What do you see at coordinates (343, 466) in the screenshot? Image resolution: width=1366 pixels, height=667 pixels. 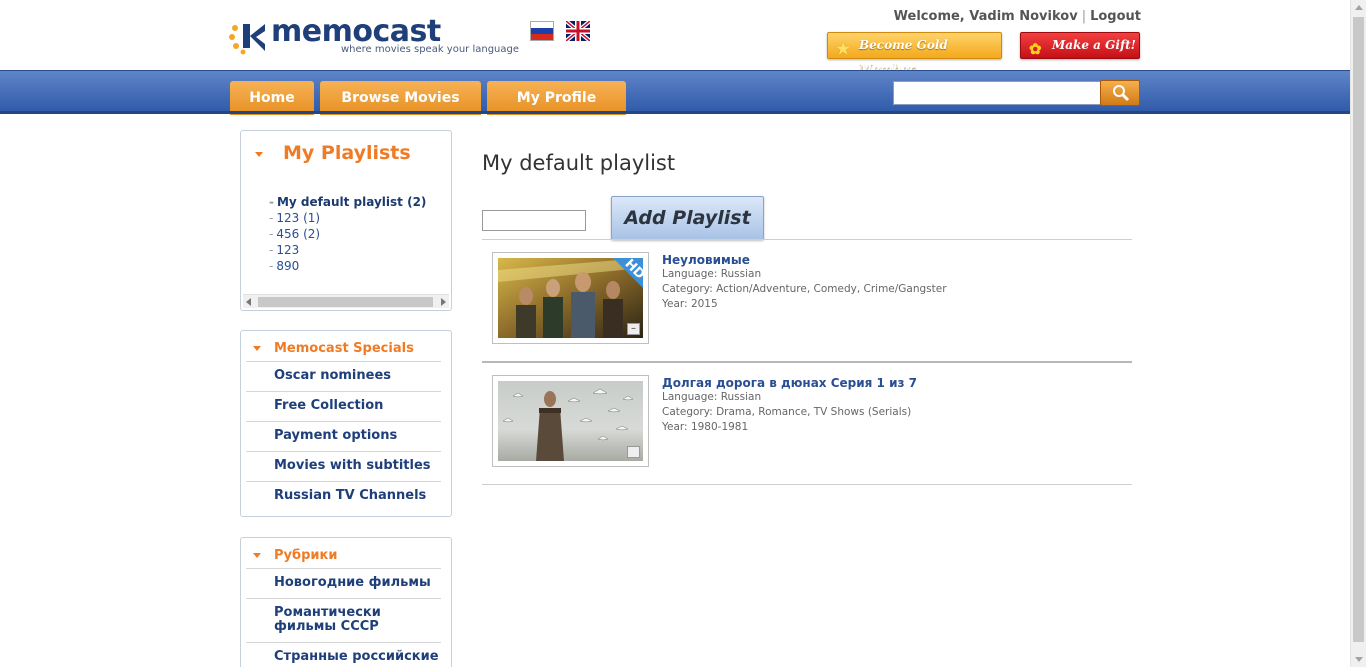 I see `specials-item: Movies with subtitles` at bounding box center [343, 466].